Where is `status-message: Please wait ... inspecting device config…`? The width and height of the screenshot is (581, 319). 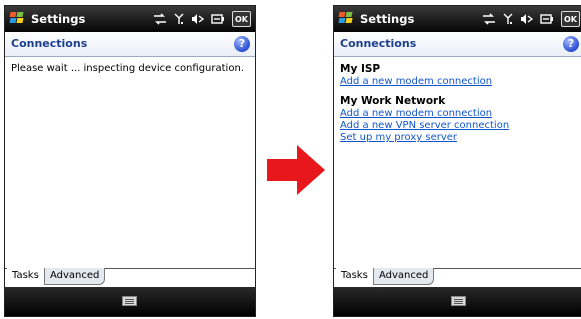 status-message: Please wait ... inspecting device config… is located at coordinates (127, 68).